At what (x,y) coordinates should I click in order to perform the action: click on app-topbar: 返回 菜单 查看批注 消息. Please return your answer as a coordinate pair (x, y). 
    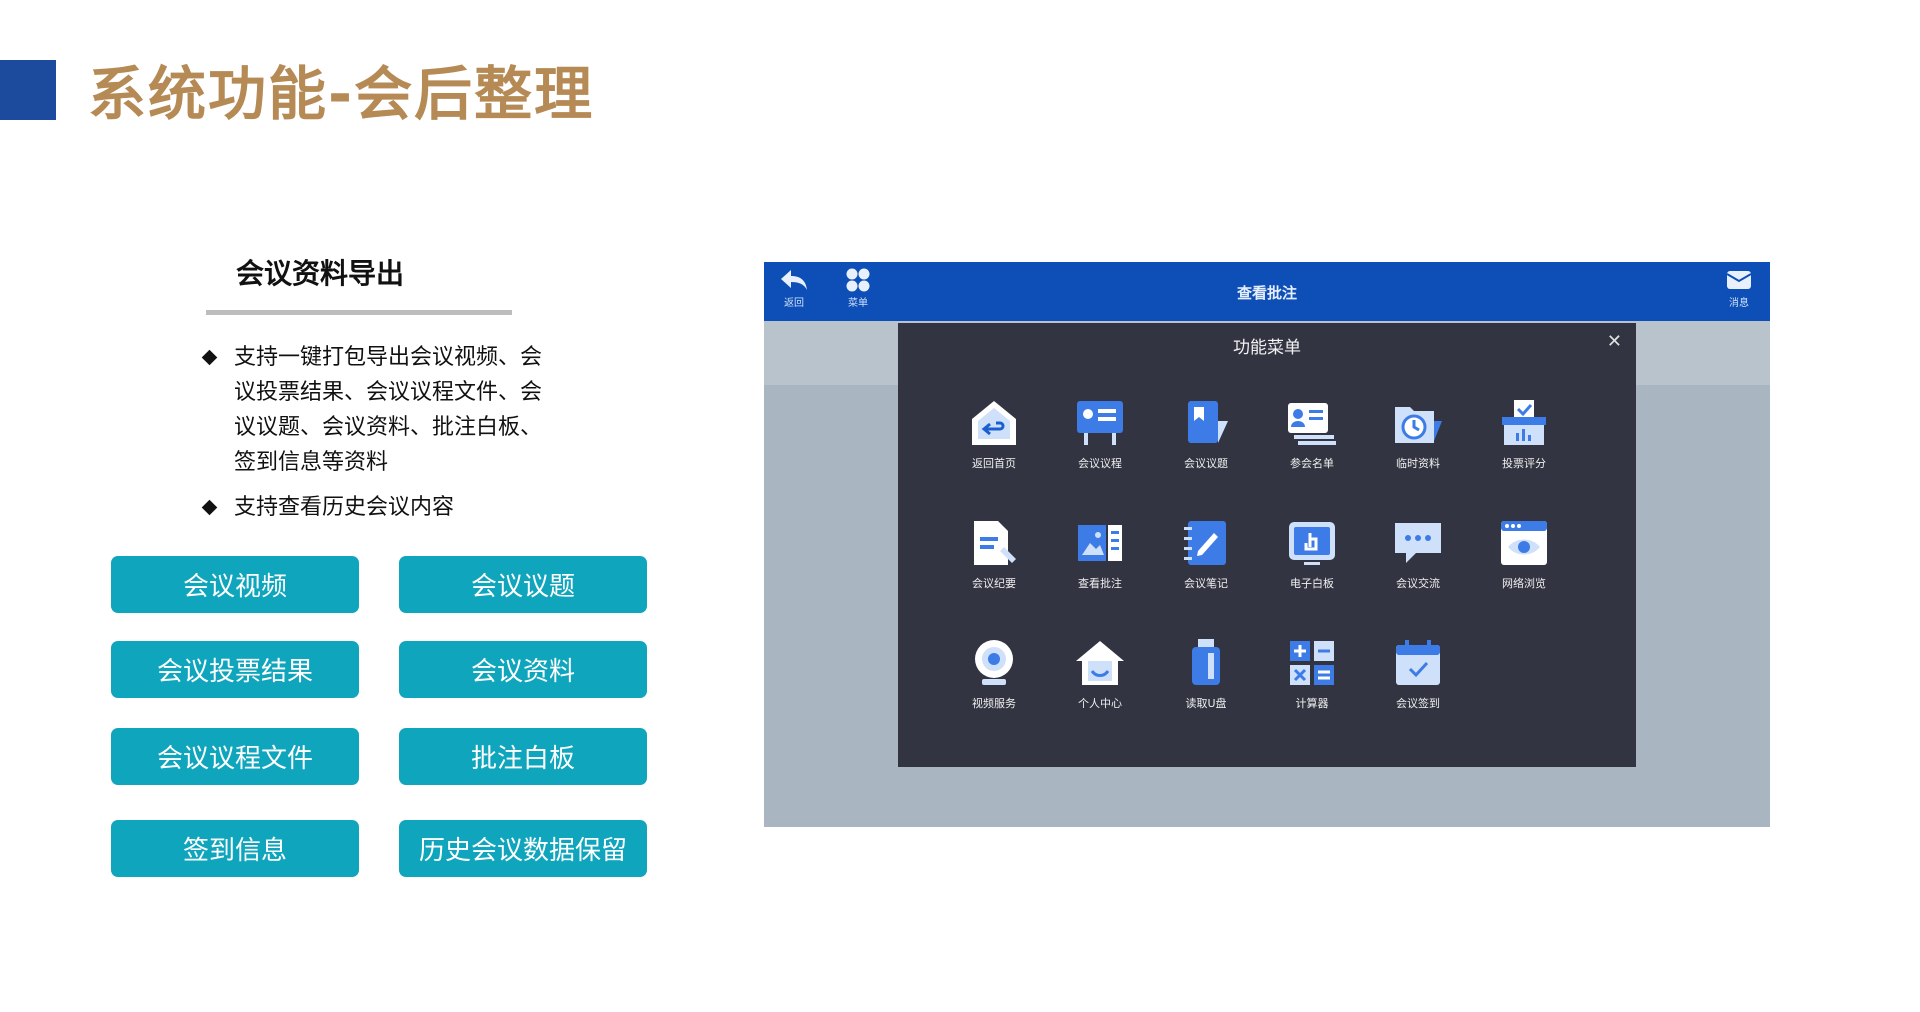
    Looking at the image, I should click on (1267, 291).